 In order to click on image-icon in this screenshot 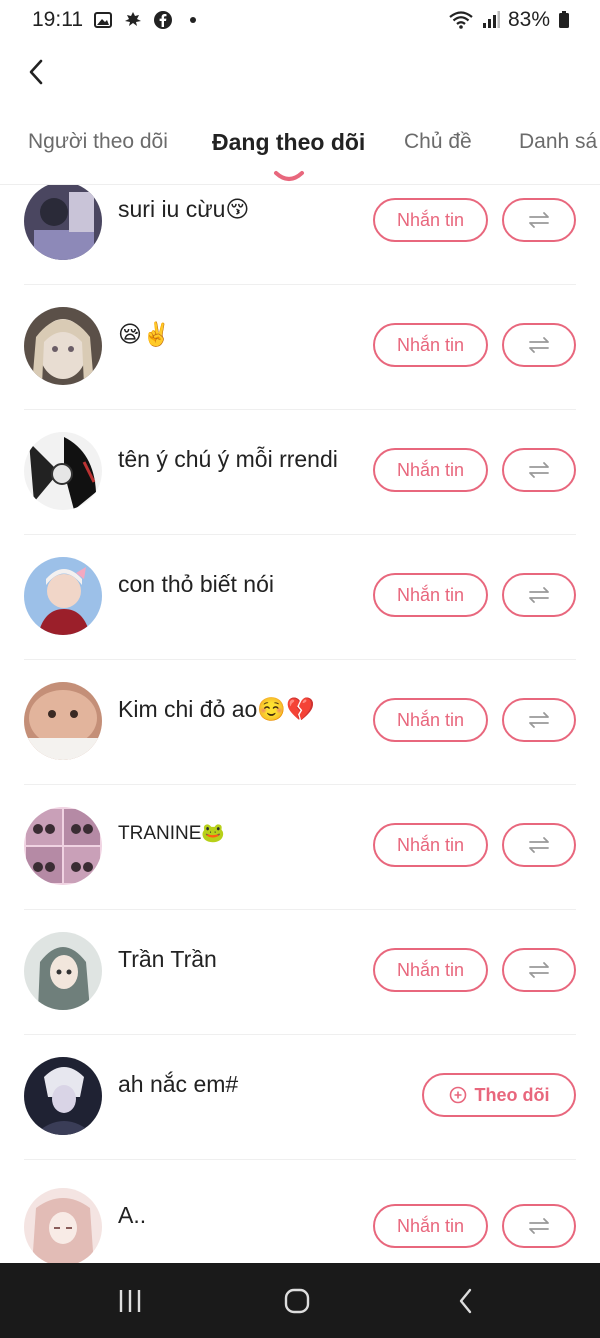, I will do `click(103, 20)`.